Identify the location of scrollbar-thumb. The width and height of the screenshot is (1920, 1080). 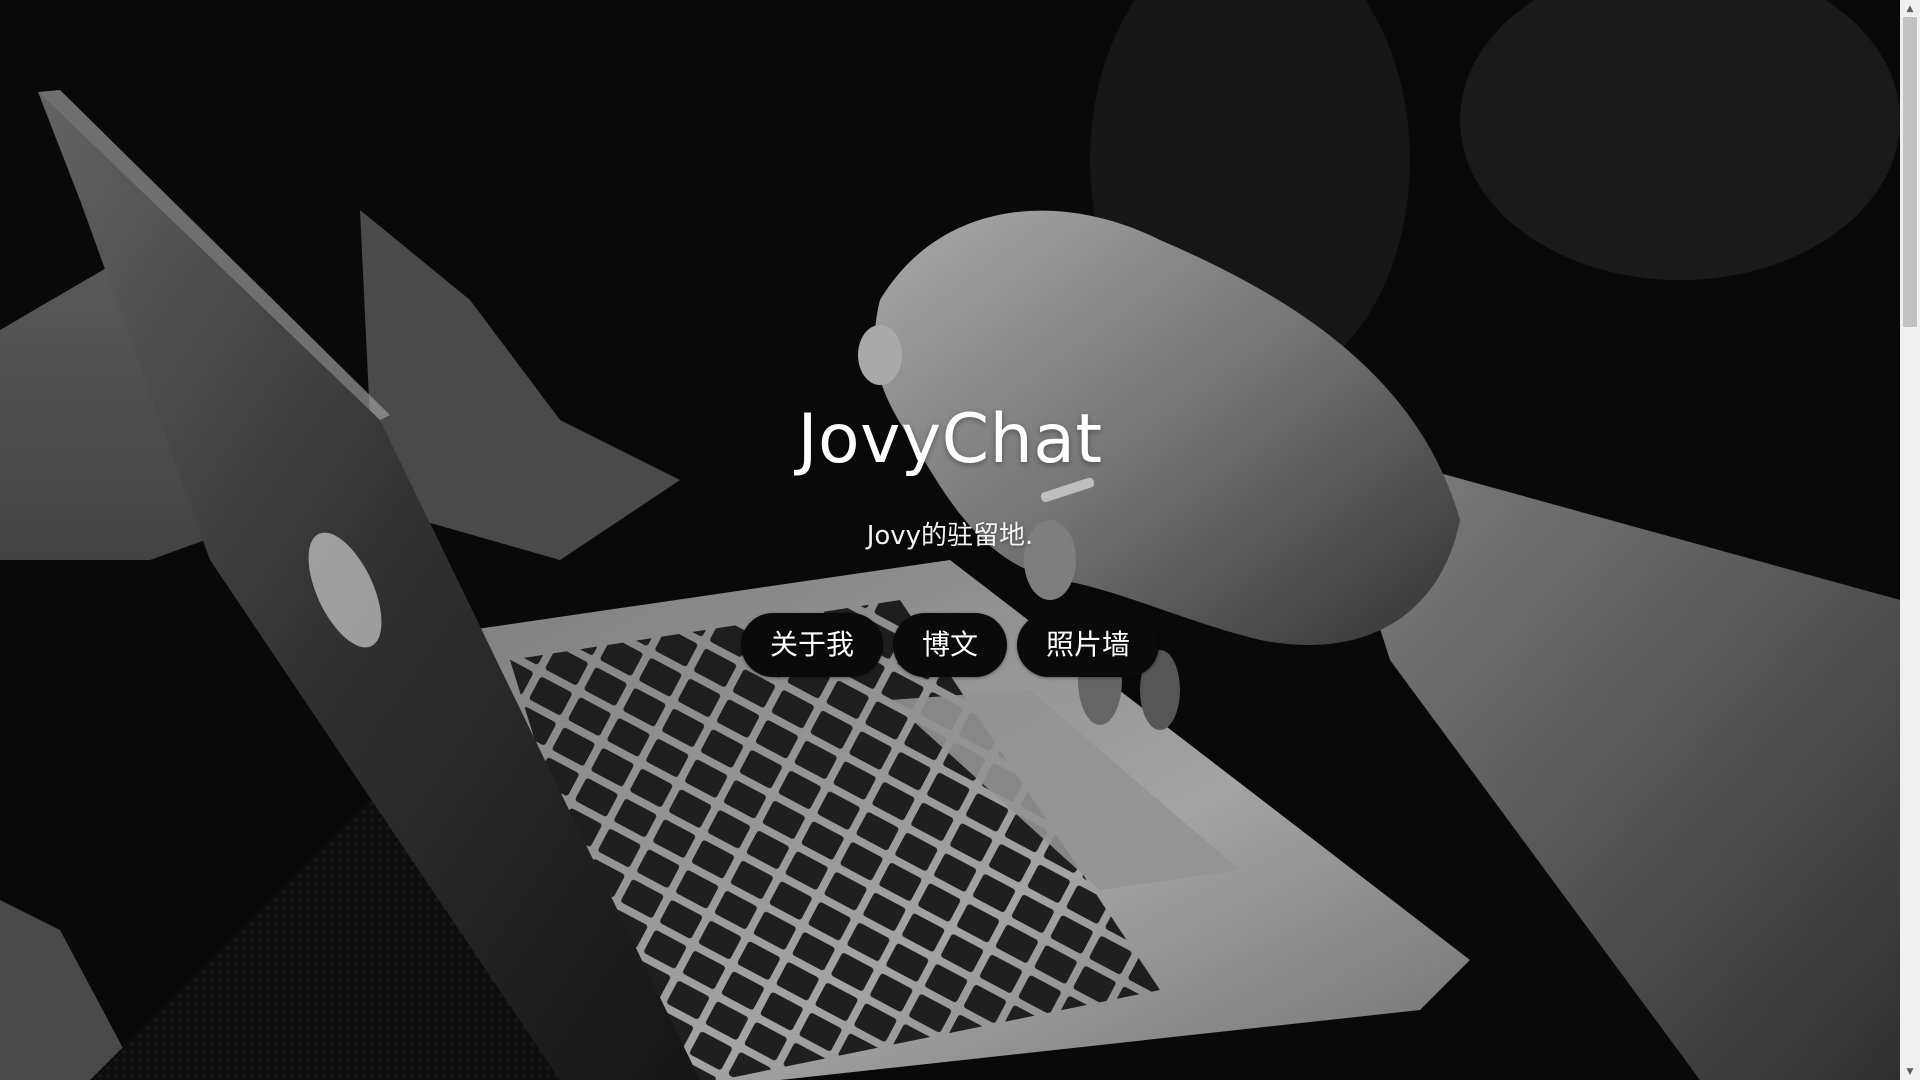
(1910, 172).